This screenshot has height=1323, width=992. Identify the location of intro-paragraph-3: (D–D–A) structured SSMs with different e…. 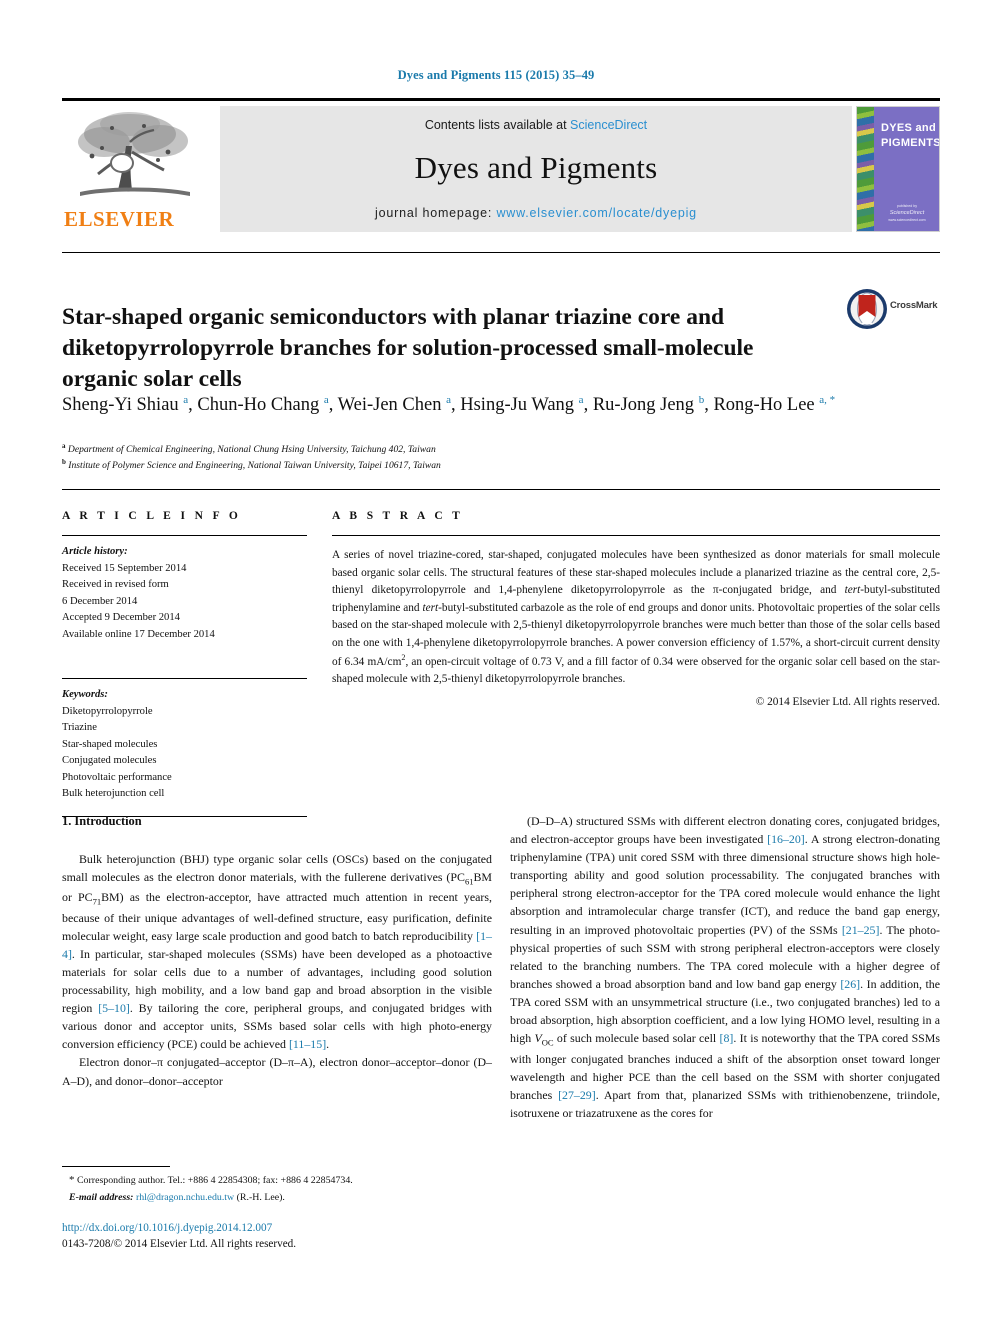
(725, 967).